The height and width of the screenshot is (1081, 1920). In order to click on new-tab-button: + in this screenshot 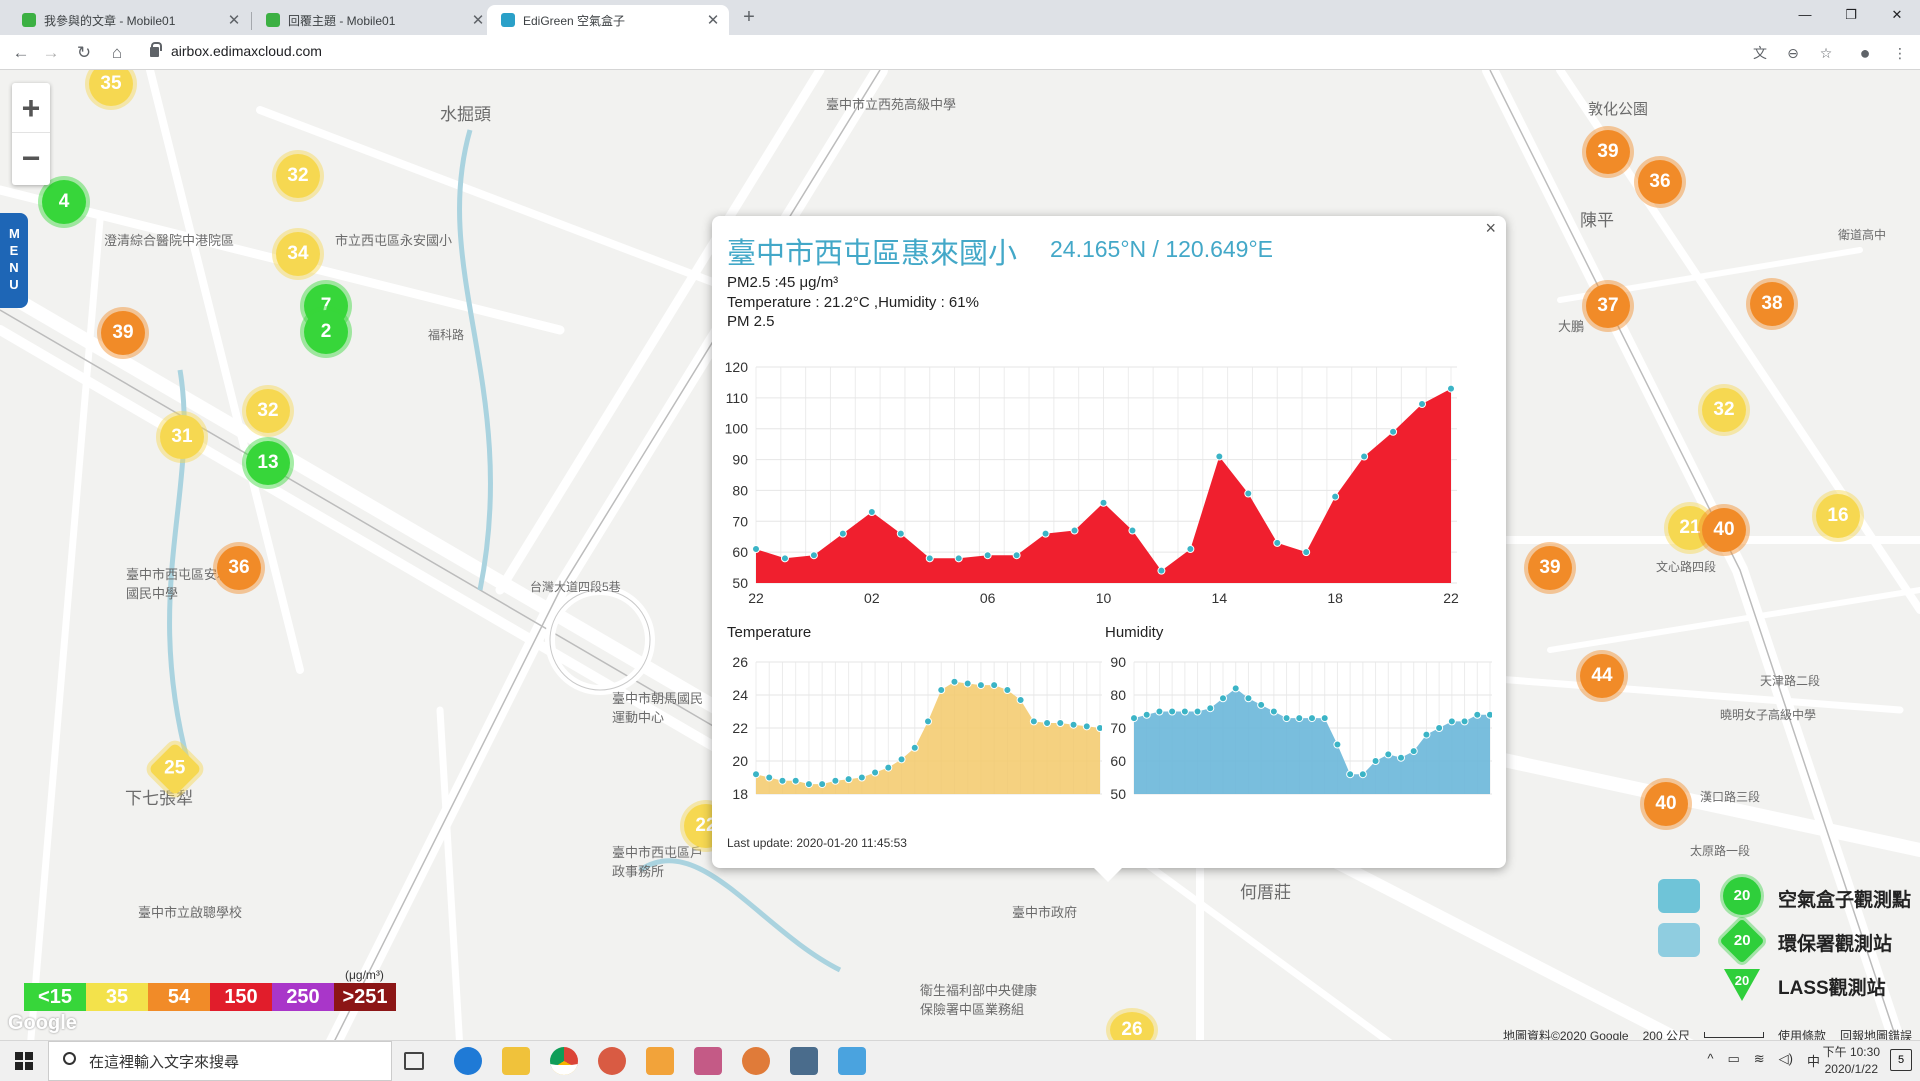, I will do `click(749, 17)`.